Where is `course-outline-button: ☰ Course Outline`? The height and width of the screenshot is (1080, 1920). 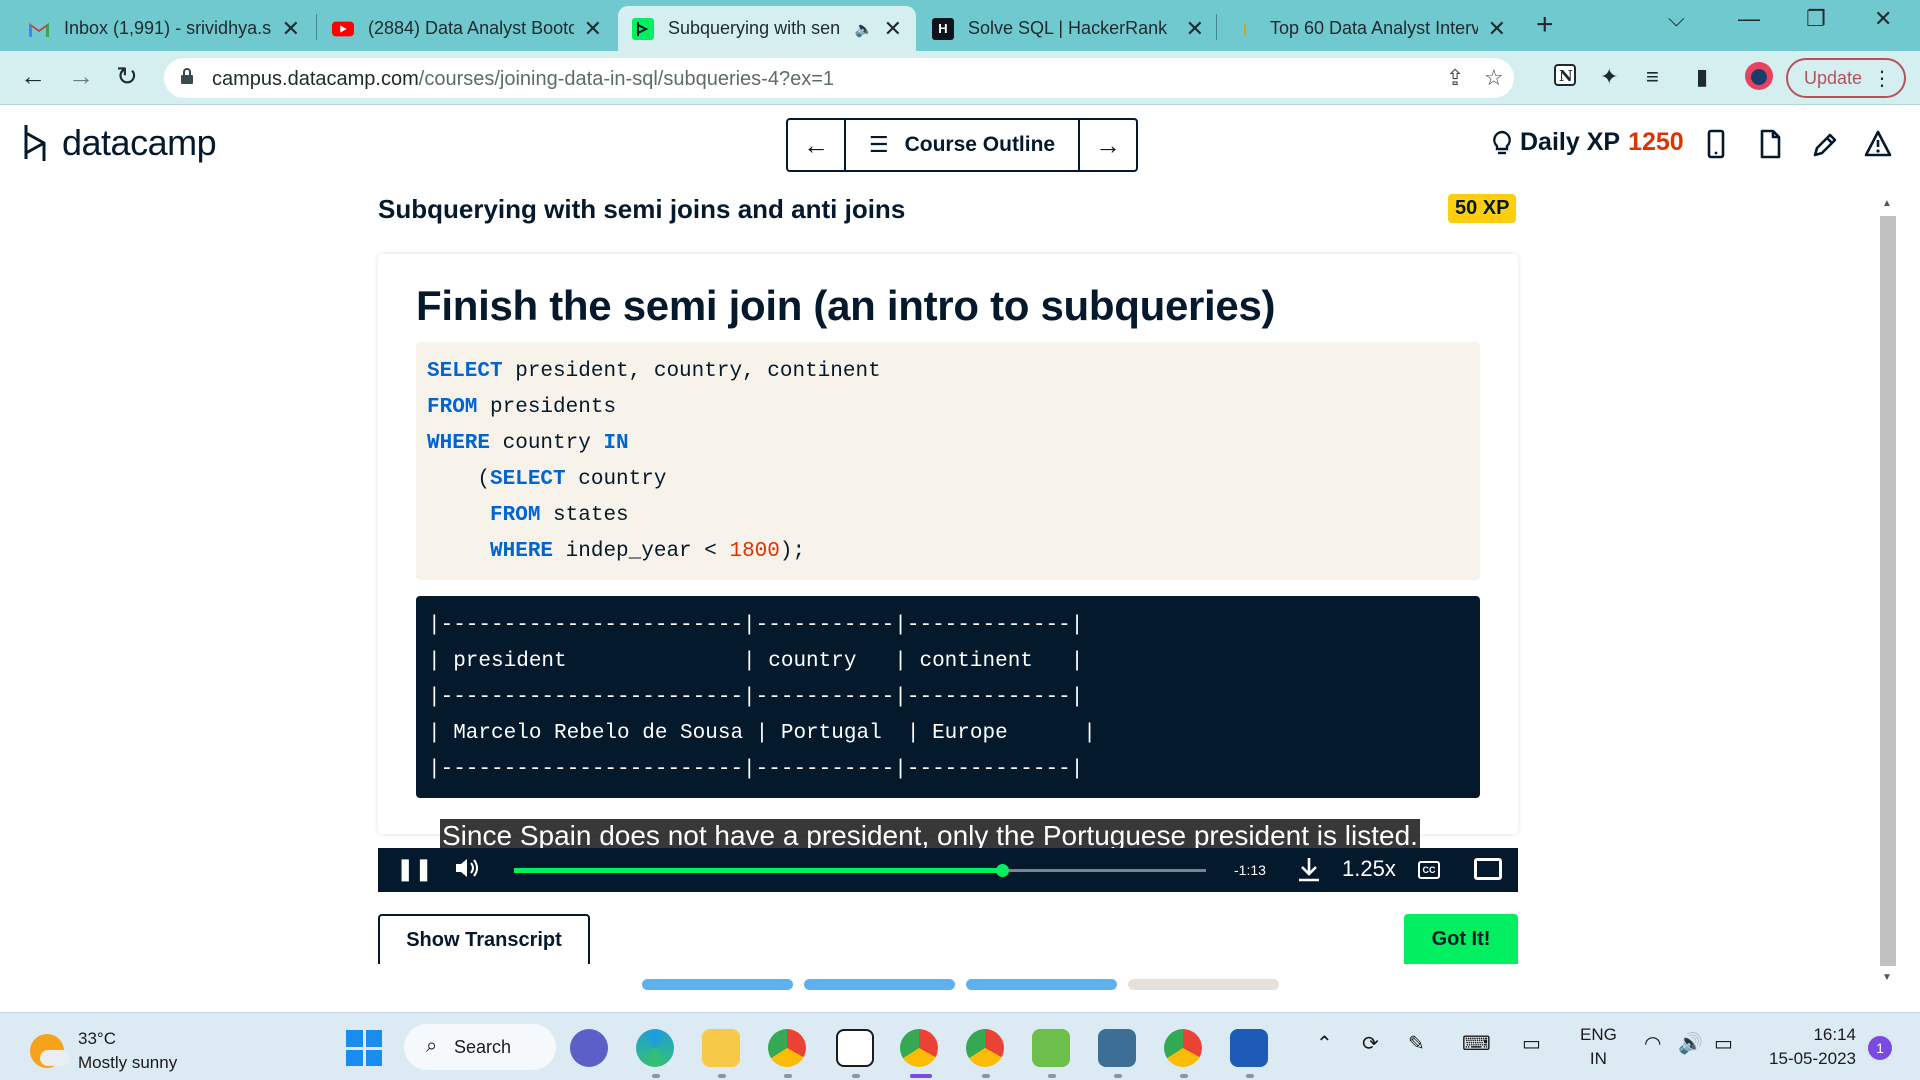
course-outline-button: ☰ Course Outline is located at coordinates (962, 145).